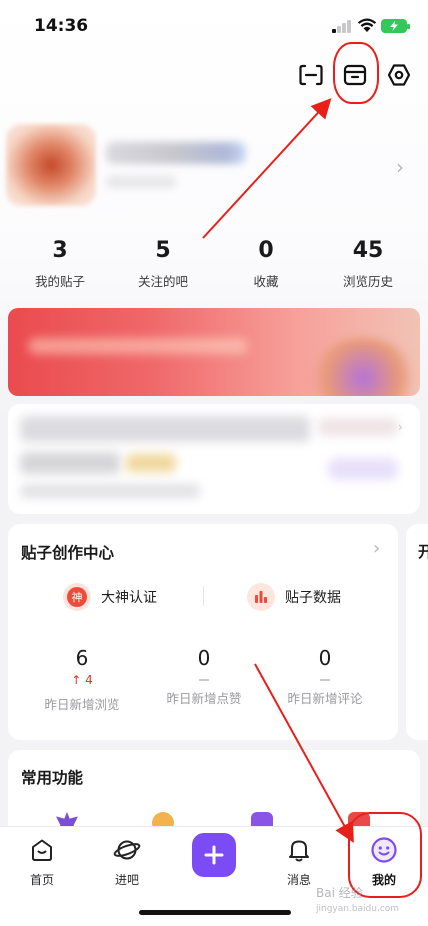 Image resolution: width=428 pixels, height=926 pixels. Describe the element at coordinates (266, 281) in the screenshot. I see `stat-label: 收藏` at that location.